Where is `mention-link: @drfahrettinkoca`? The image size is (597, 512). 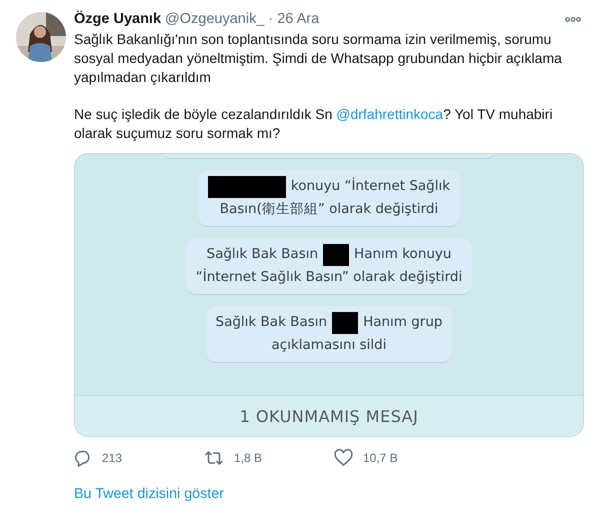
mention-link: @drfahrettinkoca is located at coordinates (390, 114).